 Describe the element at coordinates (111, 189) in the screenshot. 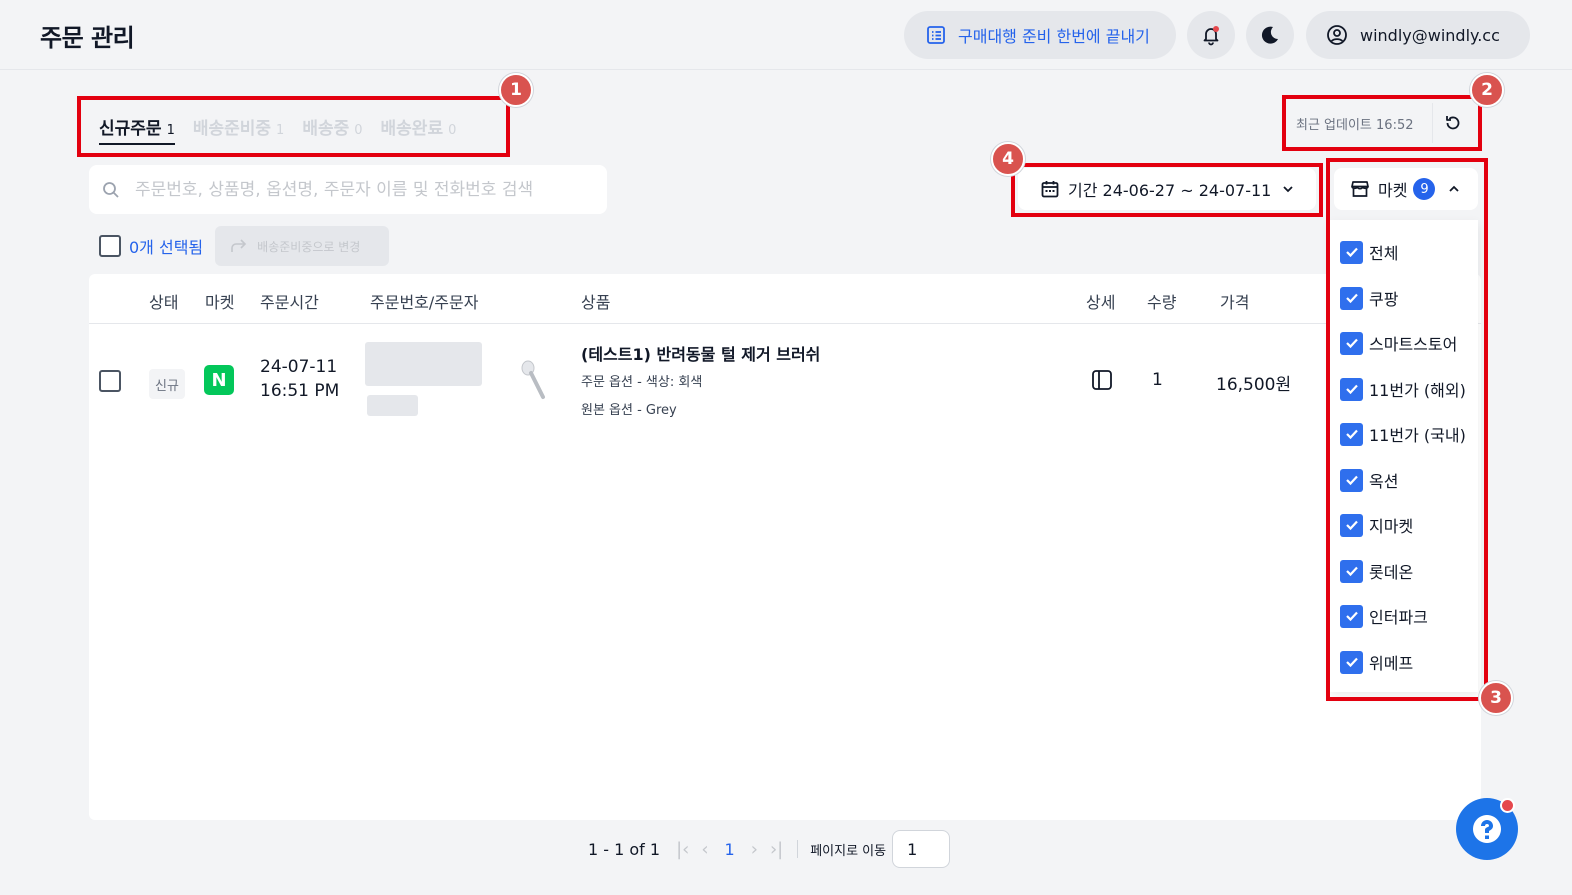

I see `search-icon` at that location.